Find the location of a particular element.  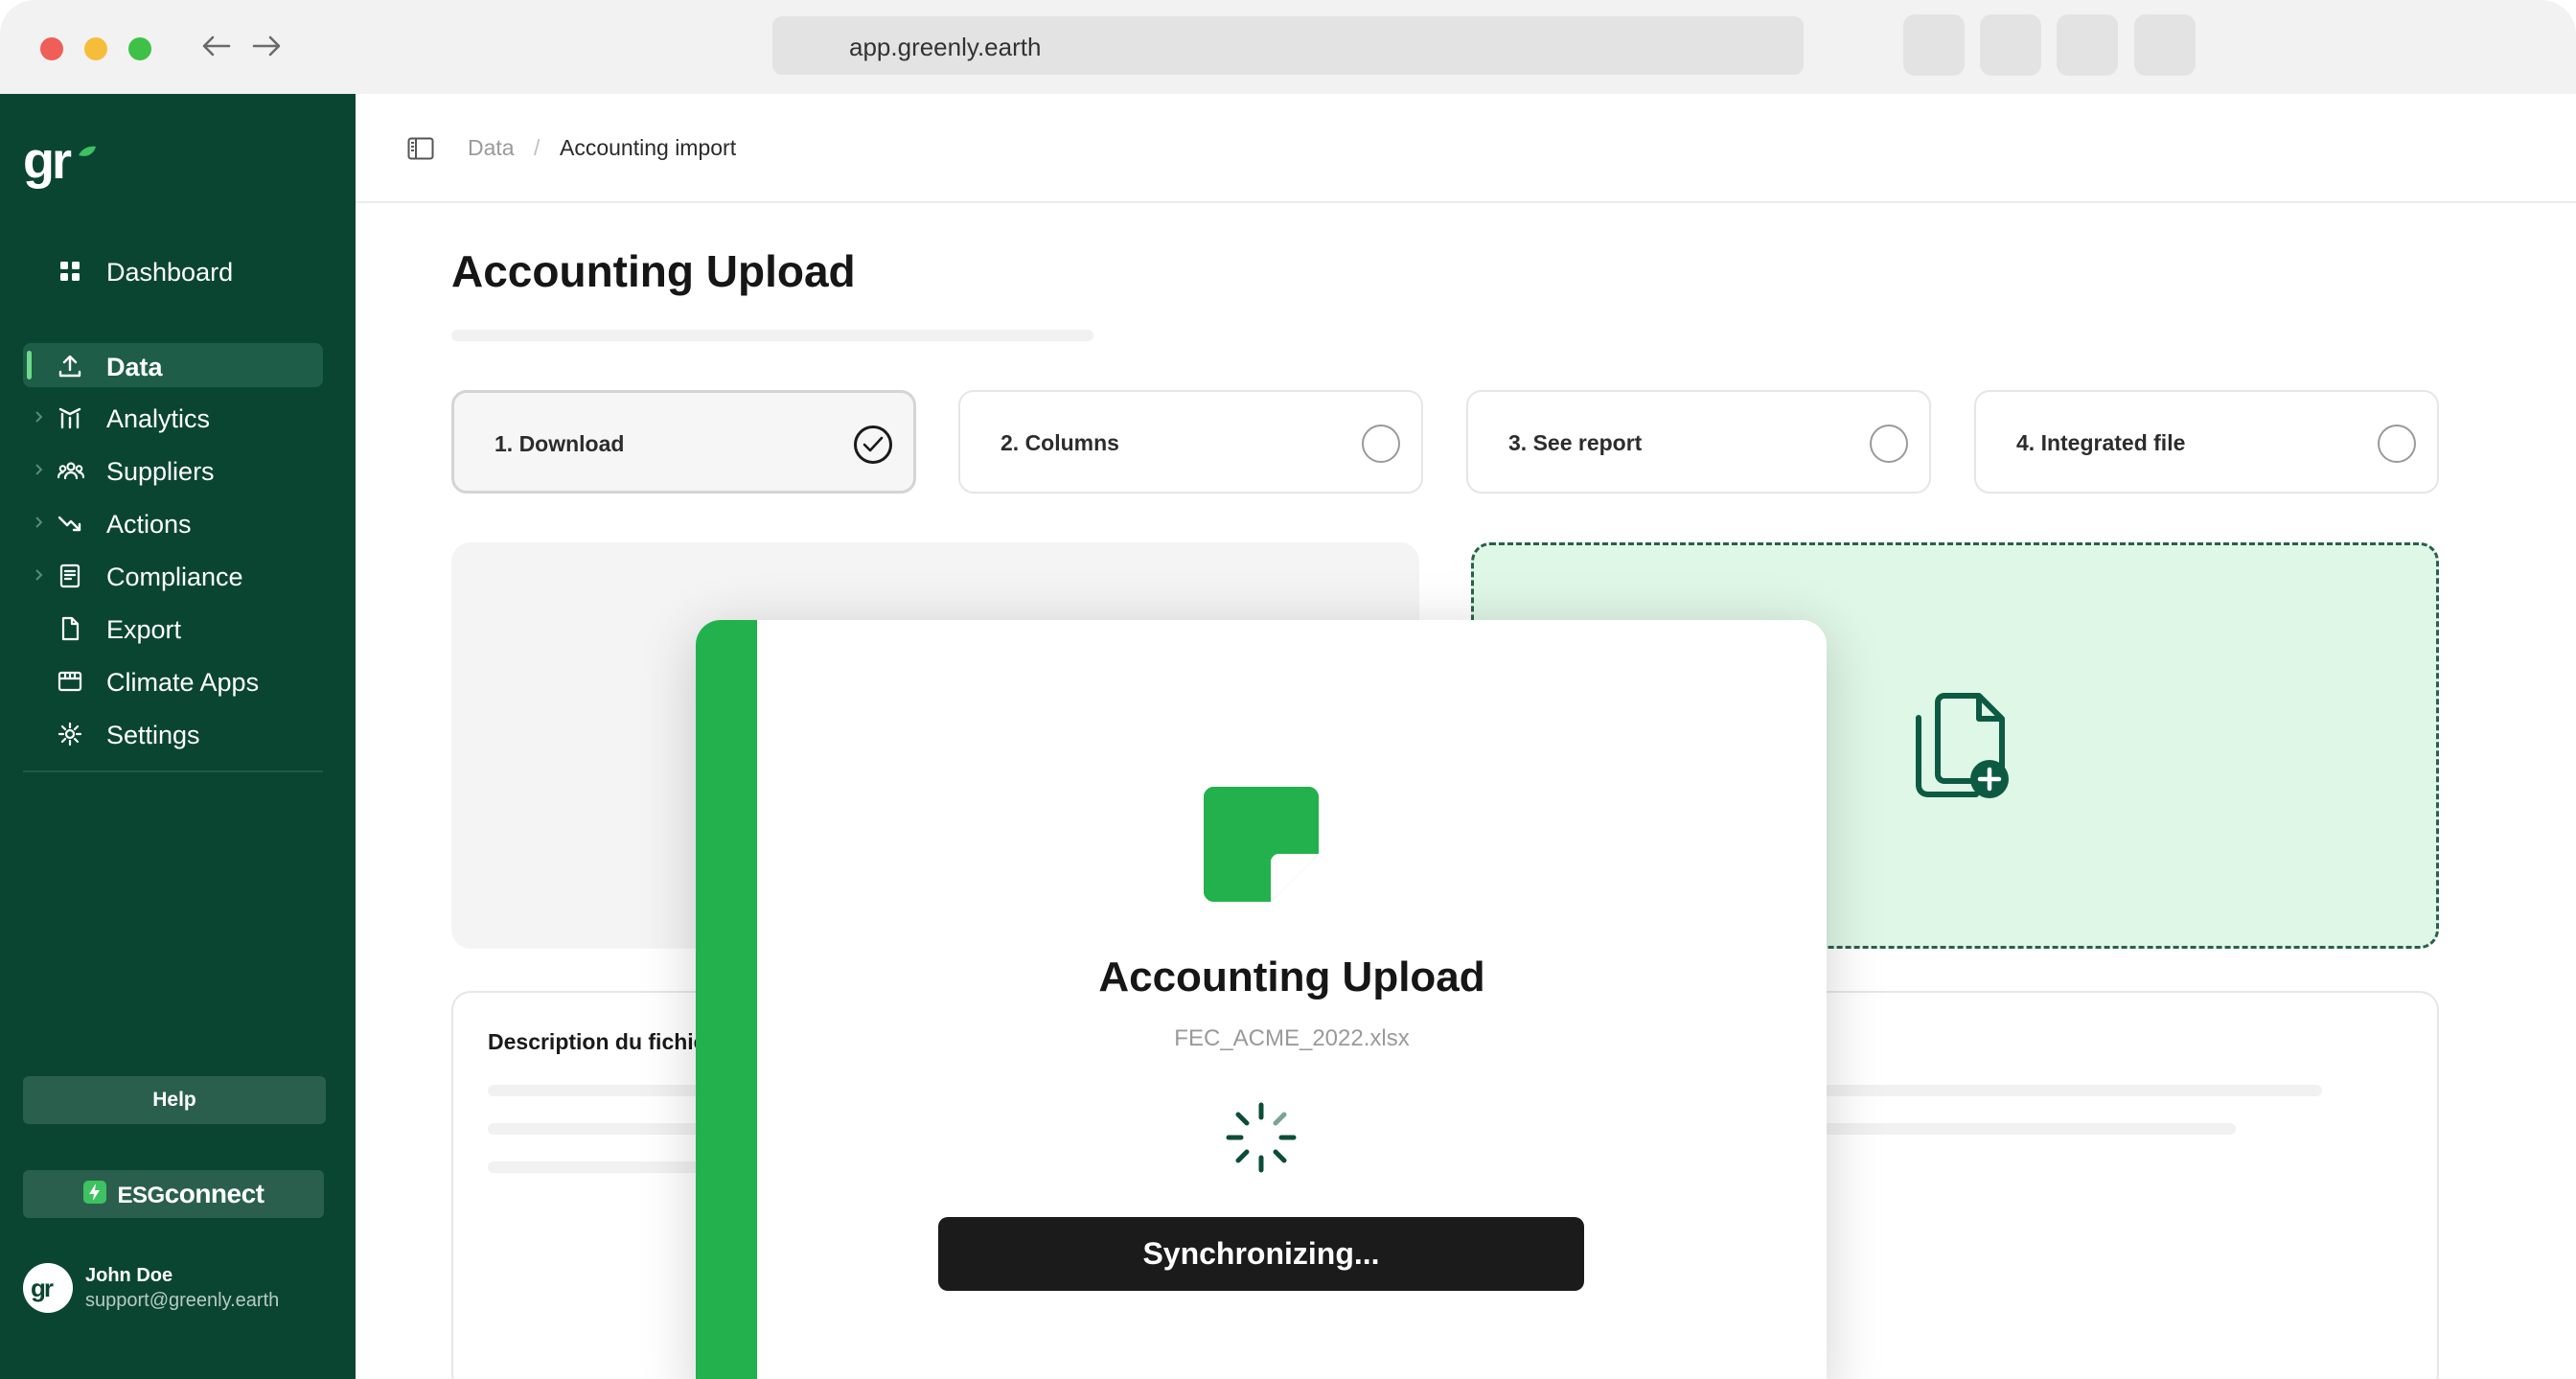

sidebar-item-actions: Actions is located at coordinates (173, 522).